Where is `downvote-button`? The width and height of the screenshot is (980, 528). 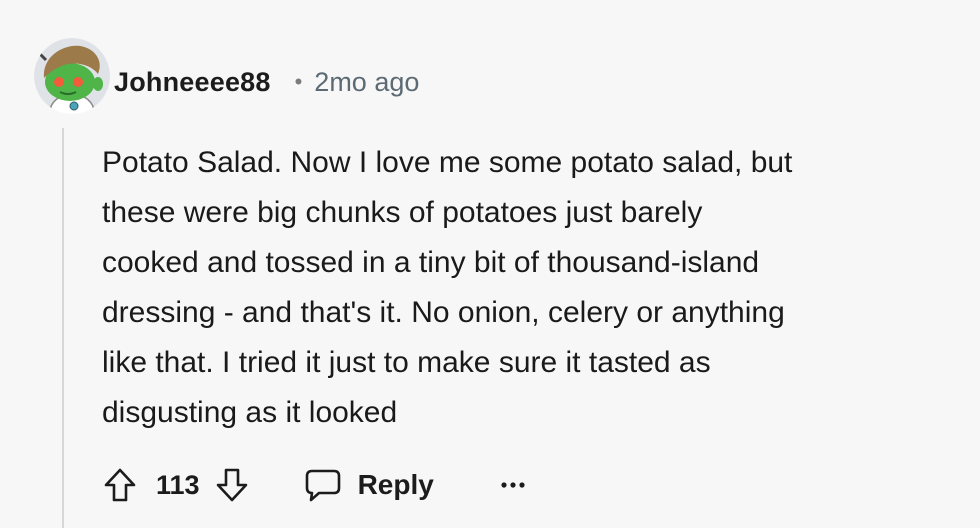
downvote-button is located at coordinates (232, 485).